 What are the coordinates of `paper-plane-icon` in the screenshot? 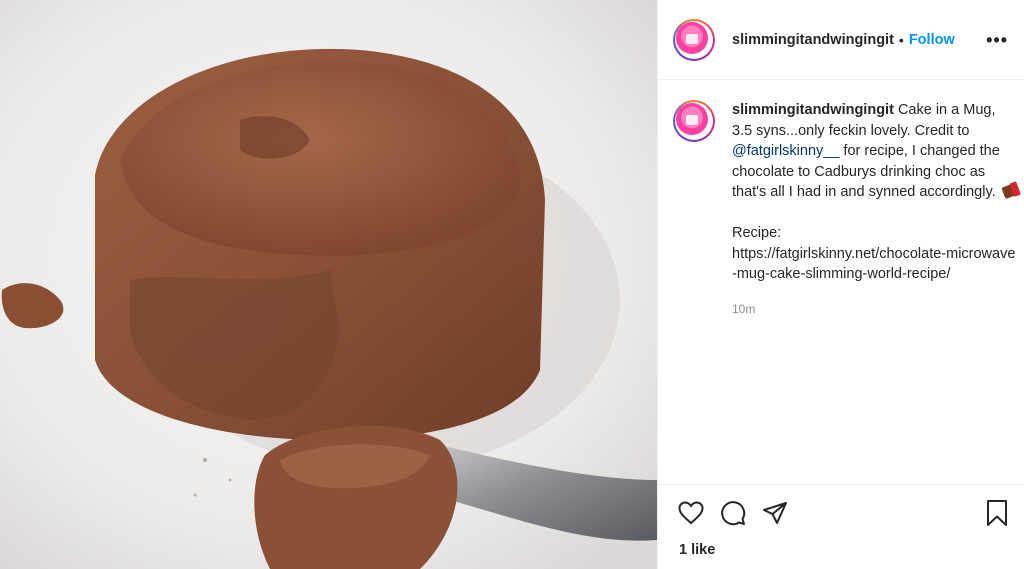 It's located at (775, 515).